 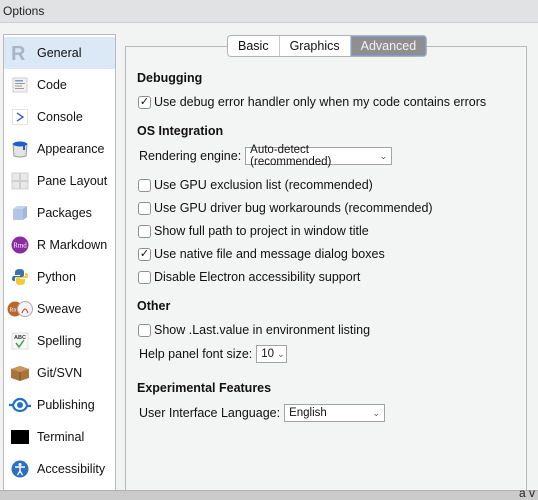 I want to click on sidebar-item-r-markdown: Rmd R Markdown, so click(x=59, y=245).